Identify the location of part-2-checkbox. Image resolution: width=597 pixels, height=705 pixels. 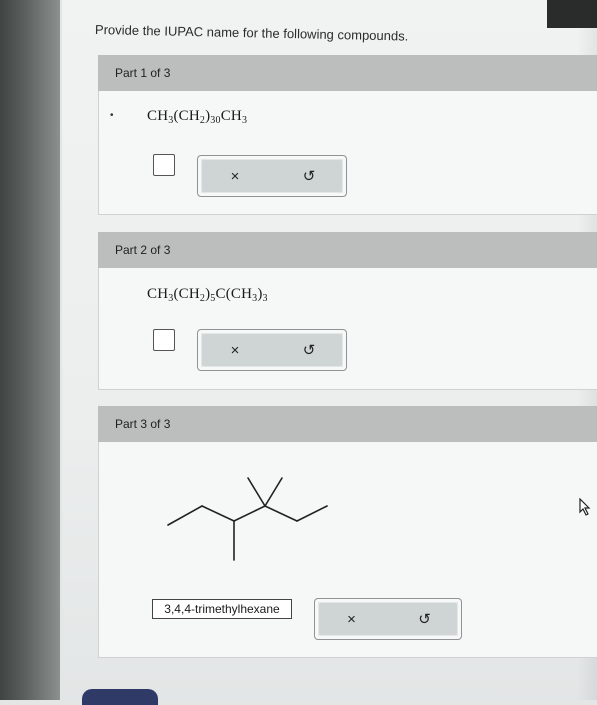
(164, 340).